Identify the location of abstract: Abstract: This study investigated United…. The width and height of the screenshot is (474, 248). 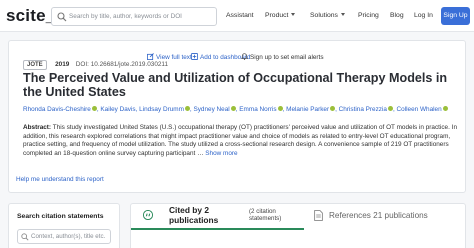
(241, 141).